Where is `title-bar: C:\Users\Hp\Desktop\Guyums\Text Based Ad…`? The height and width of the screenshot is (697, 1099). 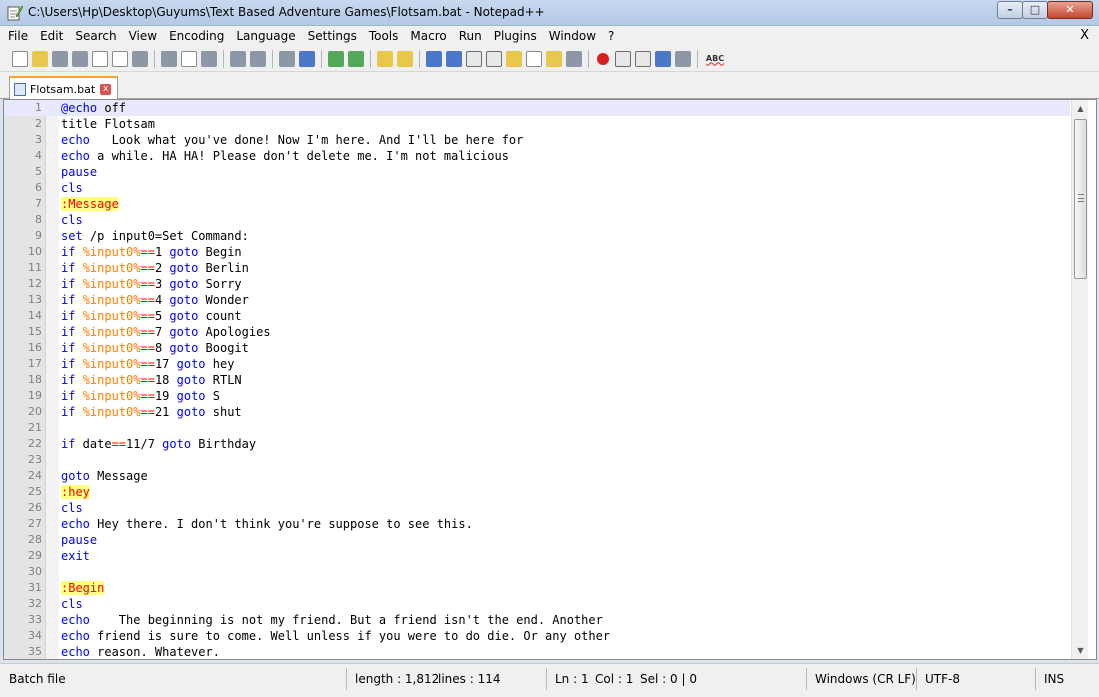 title-bar: C:\Users\Hp\Desktop\Guyums\Text Based Ad… is located at coordinates (549, 13).